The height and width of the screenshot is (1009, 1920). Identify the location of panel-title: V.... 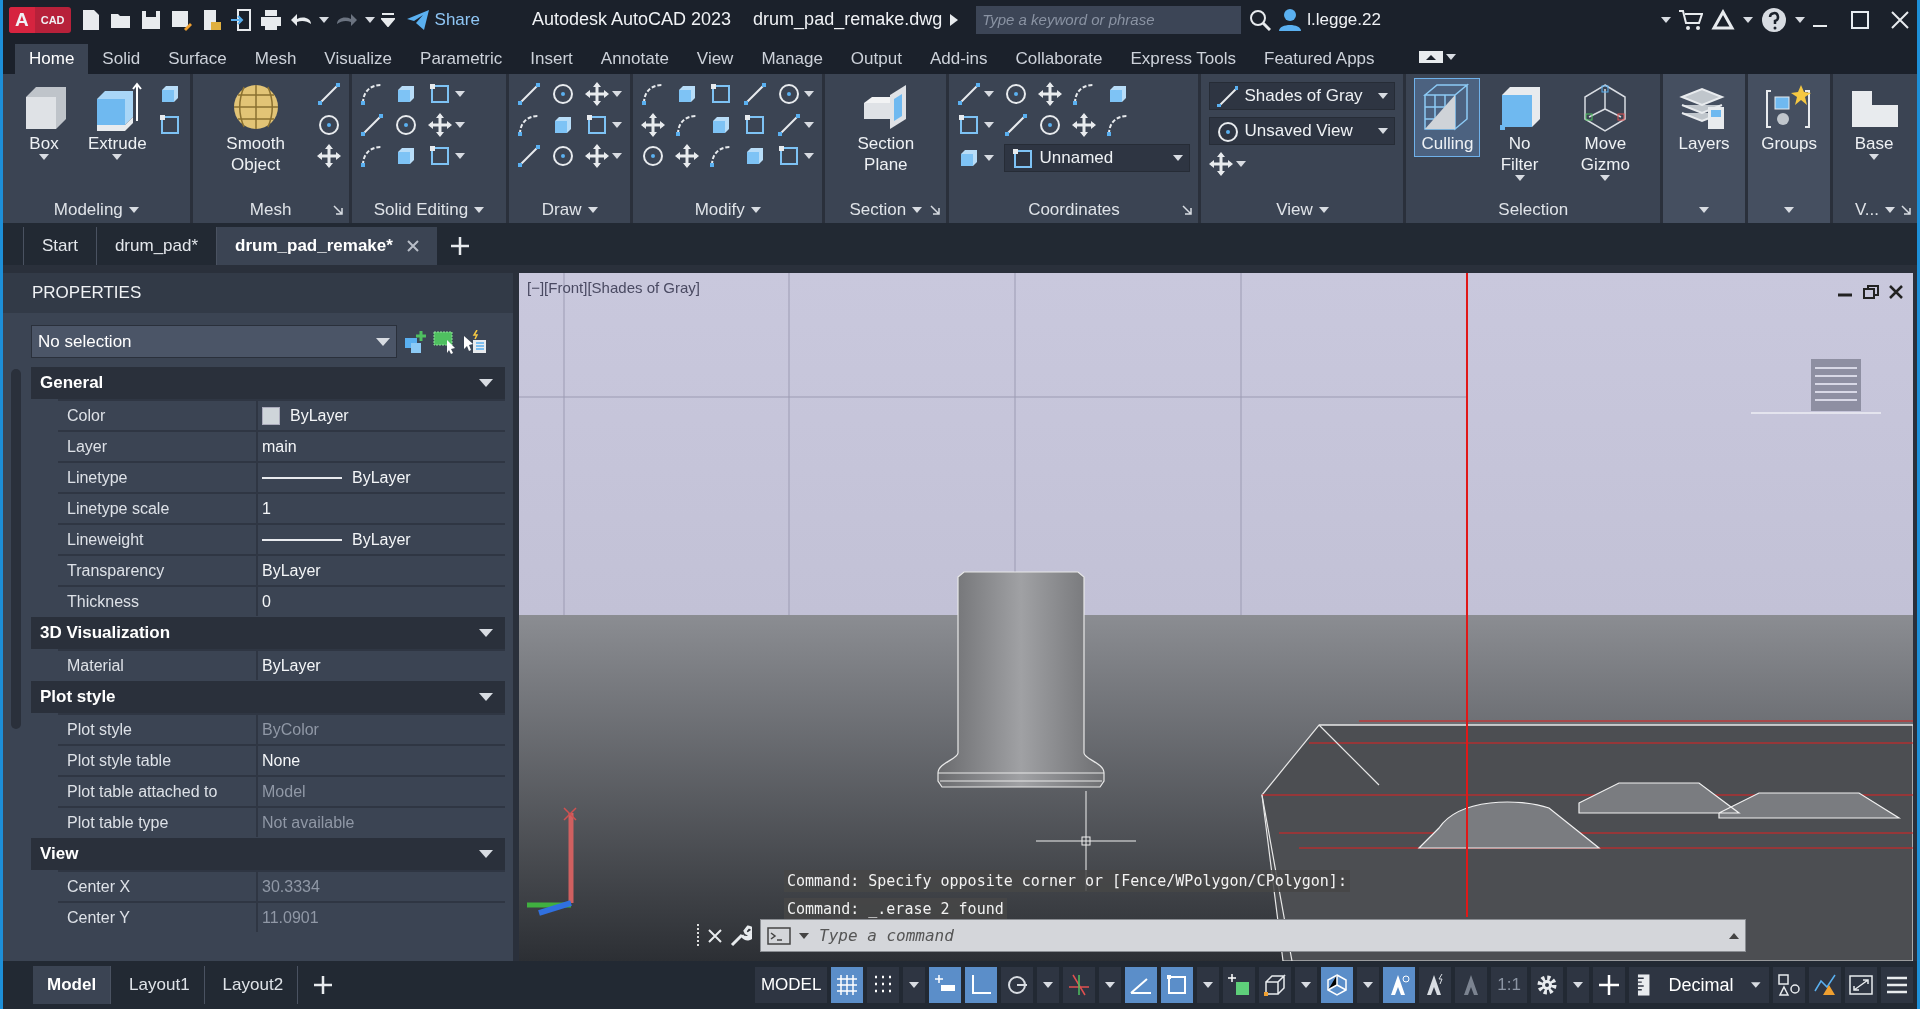
(1867, 210).